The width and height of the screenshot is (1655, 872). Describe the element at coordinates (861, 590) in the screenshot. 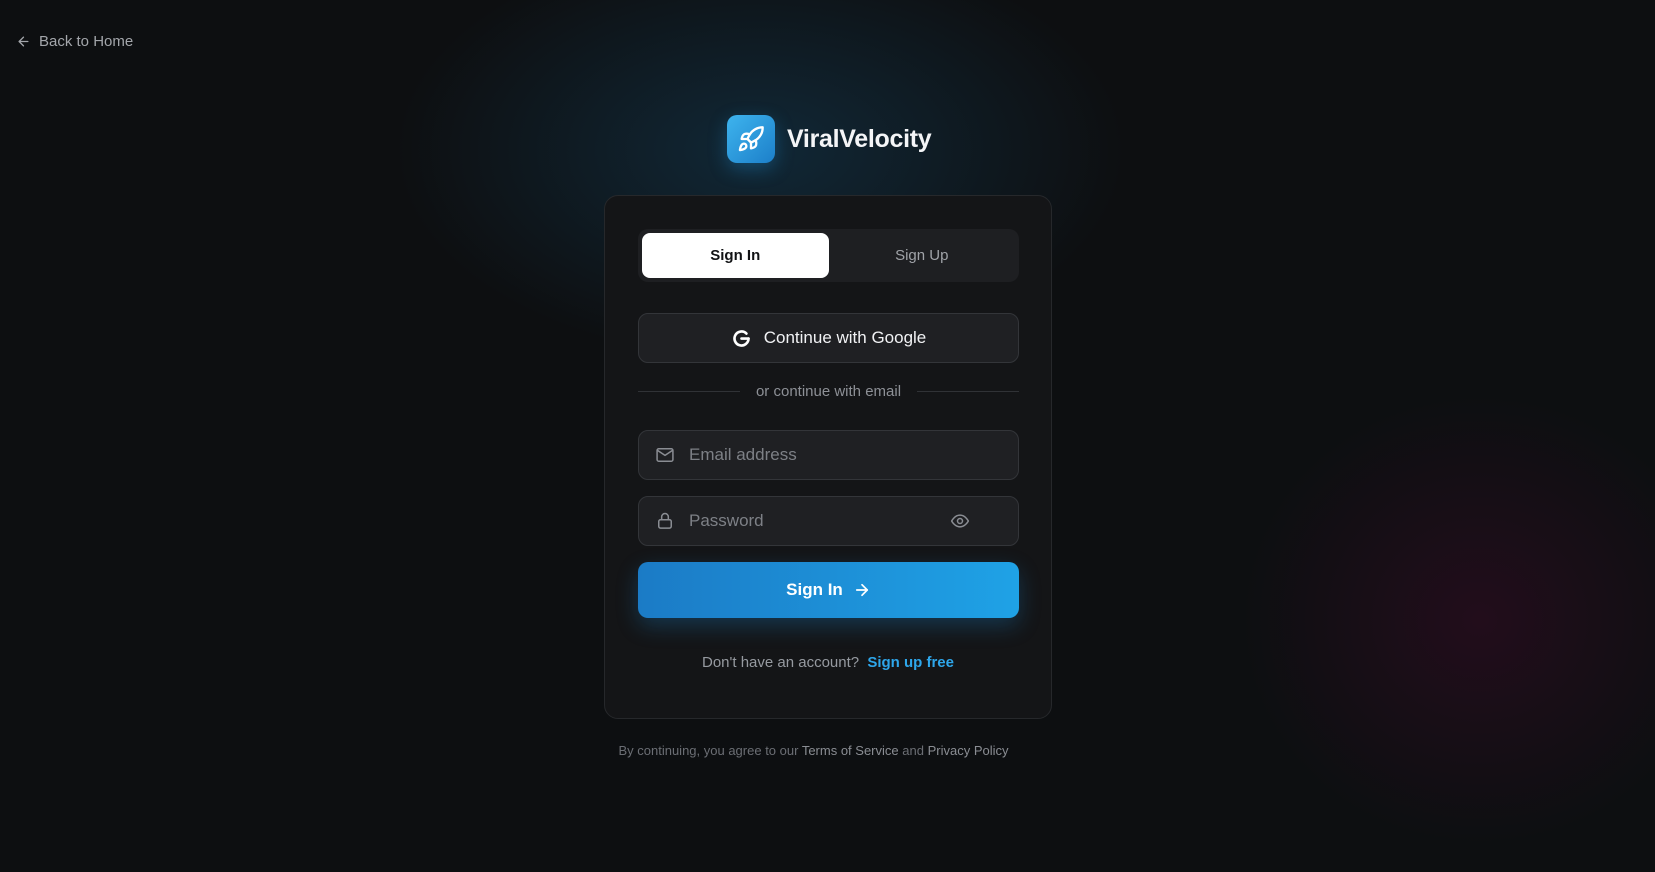

I see `arrow-right-icon` at that location.